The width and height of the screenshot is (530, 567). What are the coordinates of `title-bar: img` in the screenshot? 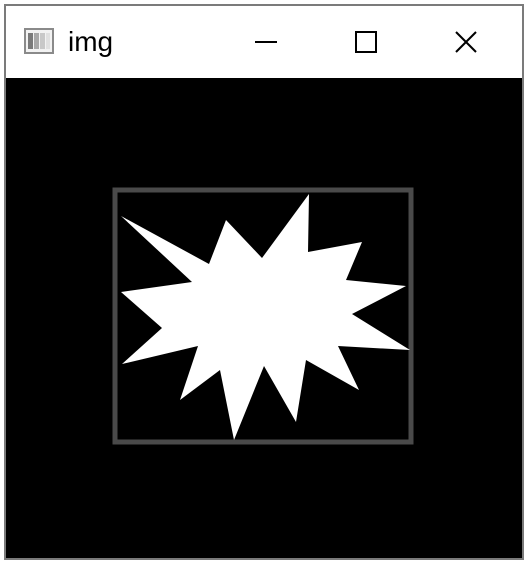 It's located at (264, 42).